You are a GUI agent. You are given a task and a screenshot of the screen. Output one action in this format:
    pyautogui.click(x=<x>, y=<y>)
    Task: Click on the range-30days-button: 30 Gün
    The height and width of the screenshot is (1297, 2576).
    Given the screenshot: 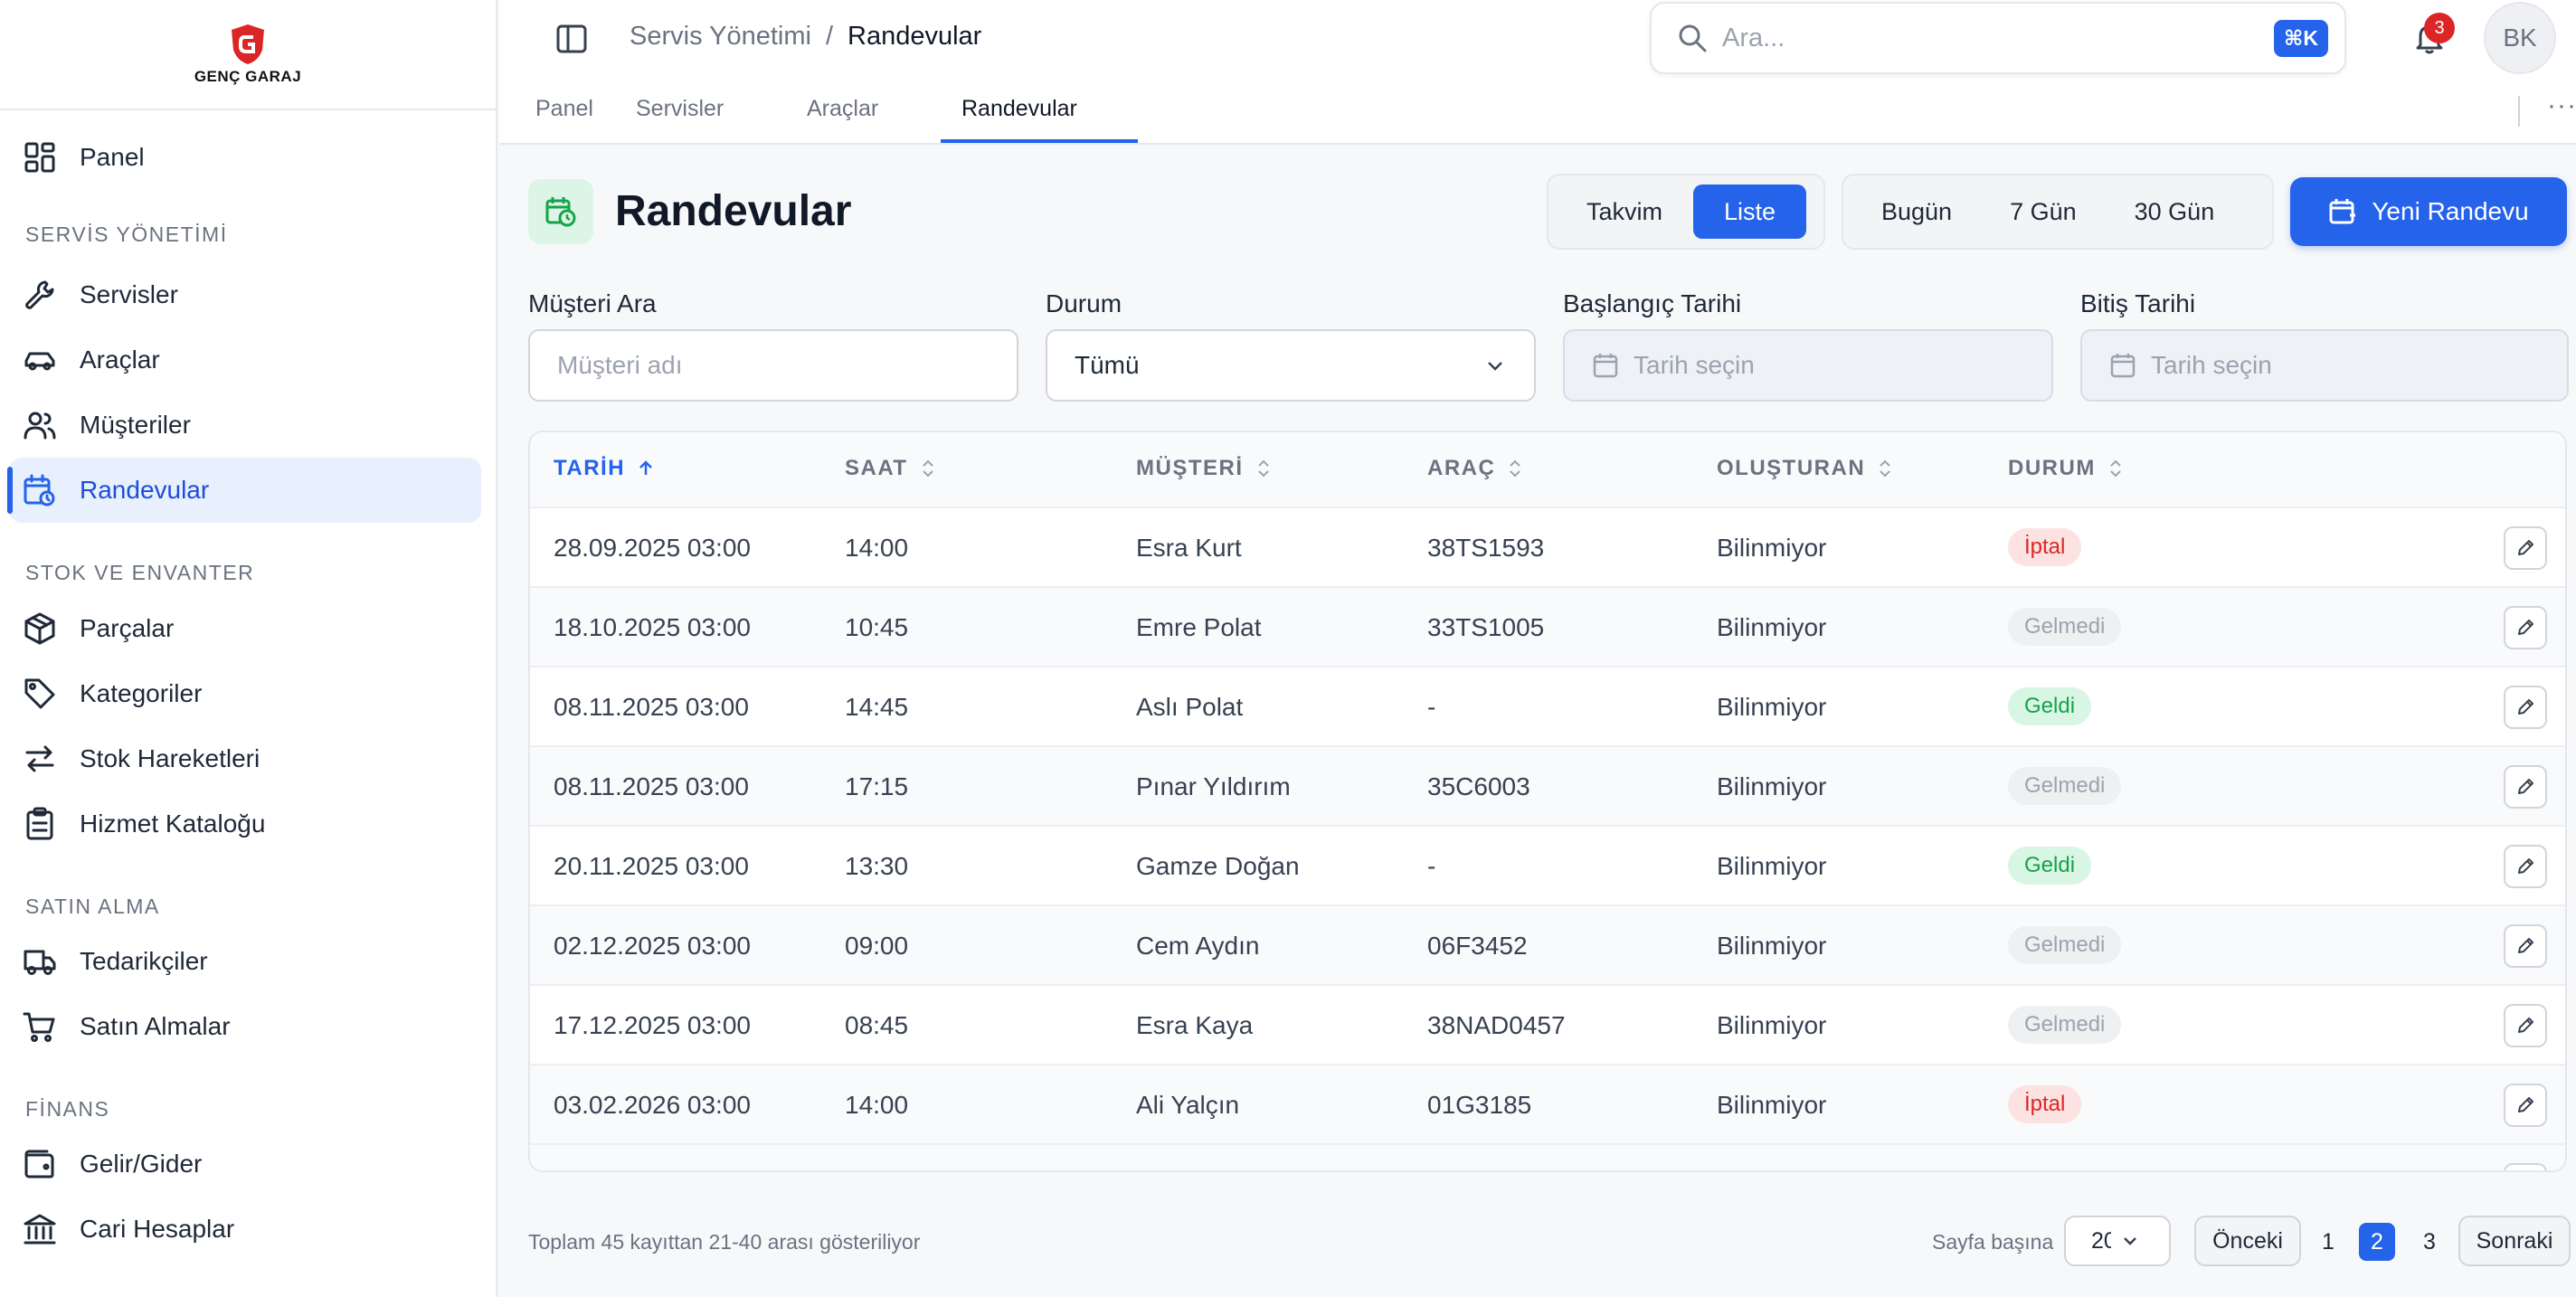 What is the action you would take?
    pyautogui.click(x=2175, y=212)
    